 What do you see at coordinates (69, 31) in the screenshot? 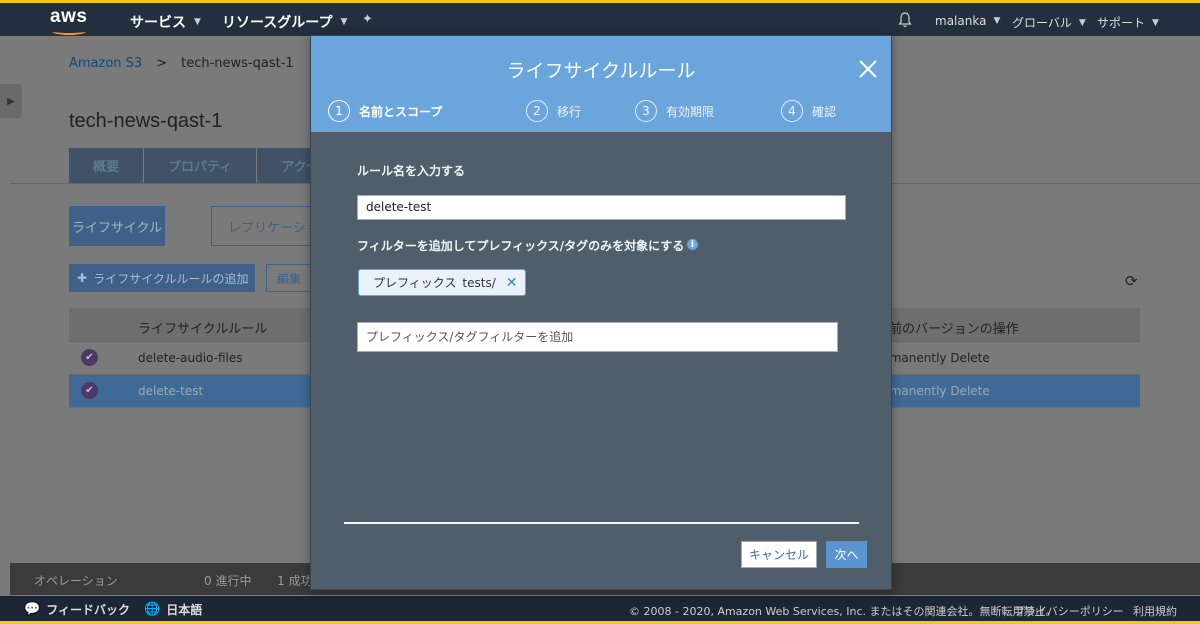
I see `aws-smile-icon` at bounding box center [69, 31].